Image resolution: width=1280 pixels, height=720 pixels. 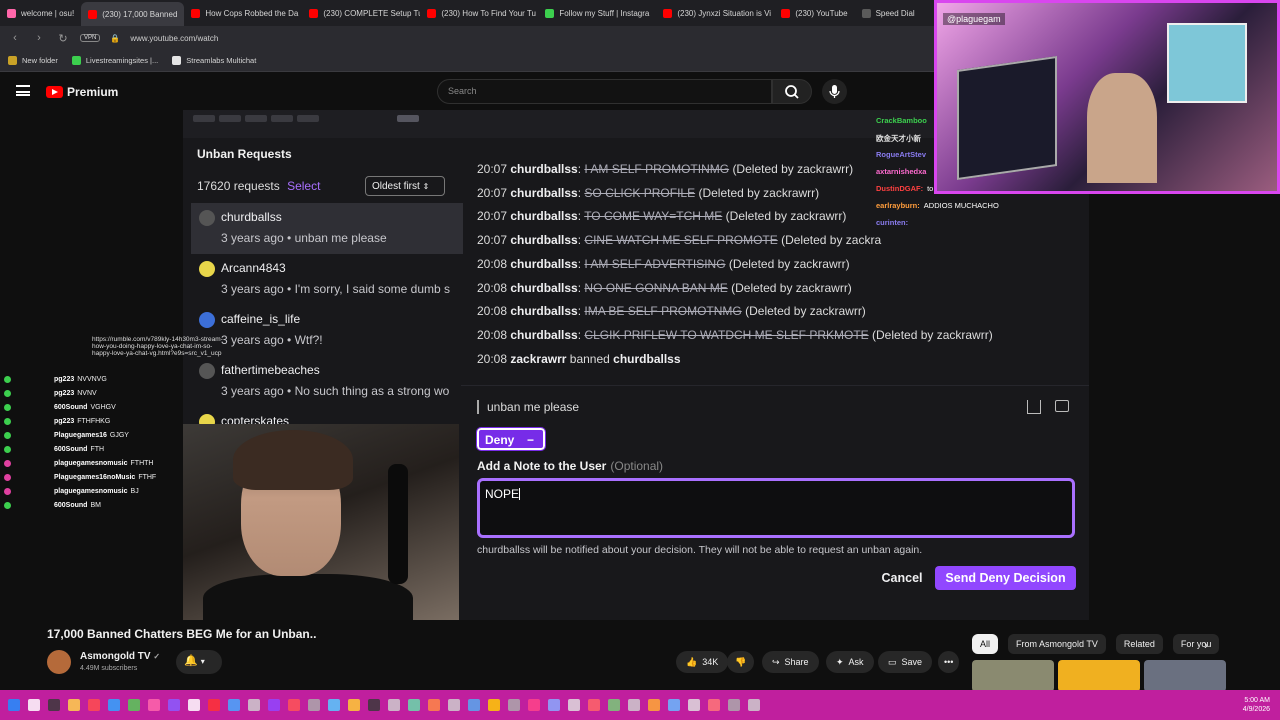 What do you see at coordinates (91, 491) in the screenshot?
I see `multichat-user: plaguegamesnomusic` at bounding box center [91, 491].